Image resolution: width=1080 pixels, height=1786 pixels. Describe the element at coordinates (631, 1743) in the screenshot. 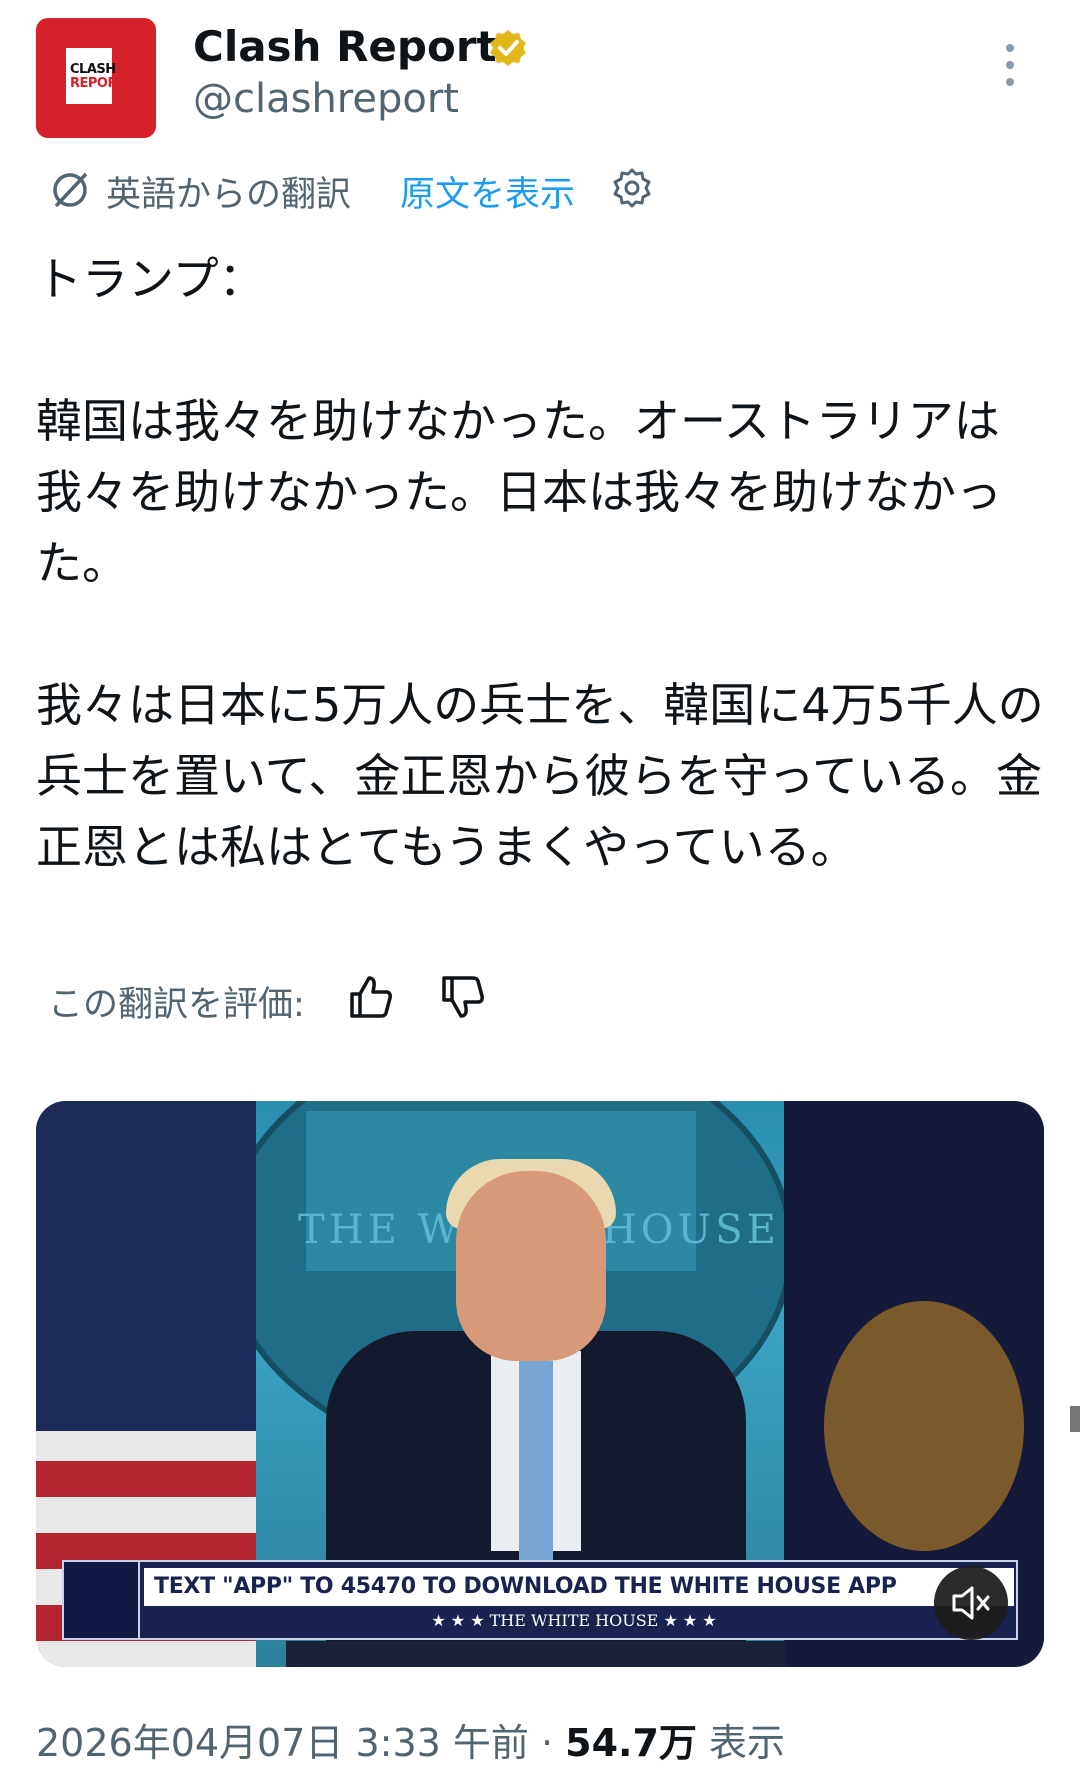

I see `views-count: 54.7万` at that location.